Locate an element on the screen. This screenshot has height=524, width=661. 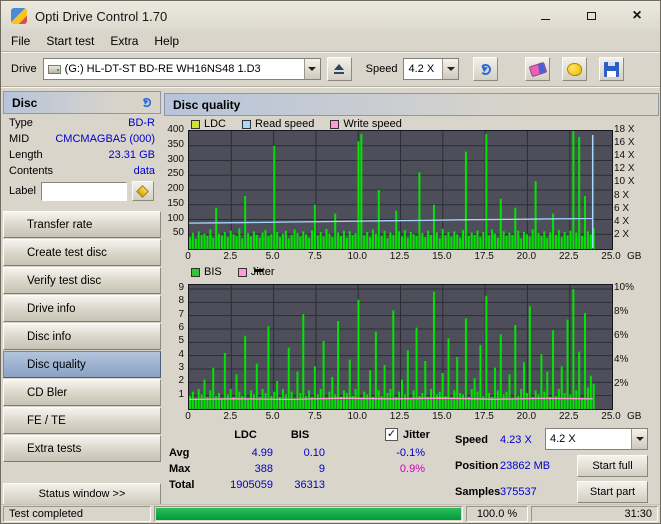
x-axis-label: 10.0 is located at coordinates (357, 416).